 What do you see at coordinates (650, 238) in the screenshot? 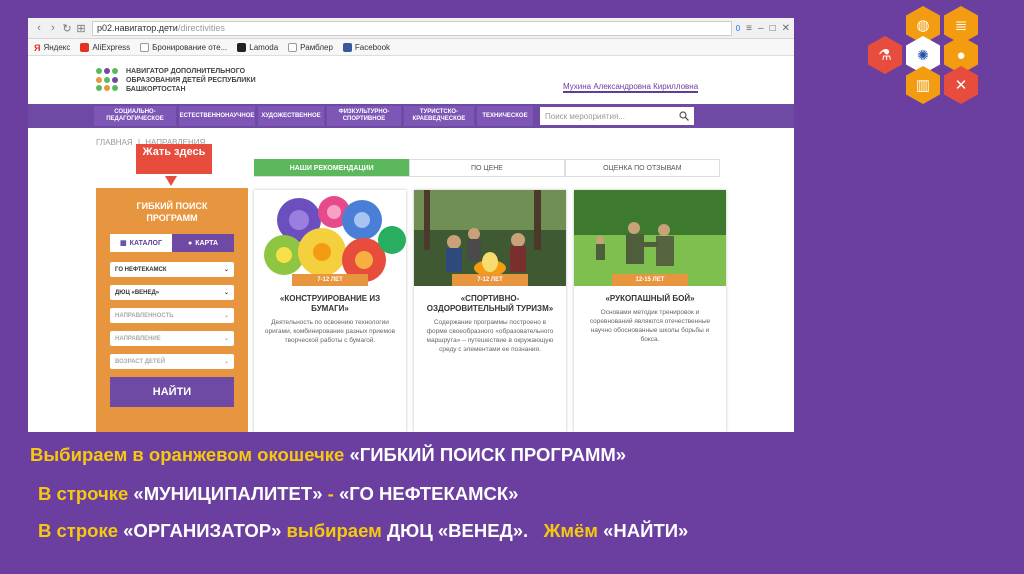
I see `card-image-hand-to-hand: 12-15 ЛЕТ` at bounding box center [650, 238].